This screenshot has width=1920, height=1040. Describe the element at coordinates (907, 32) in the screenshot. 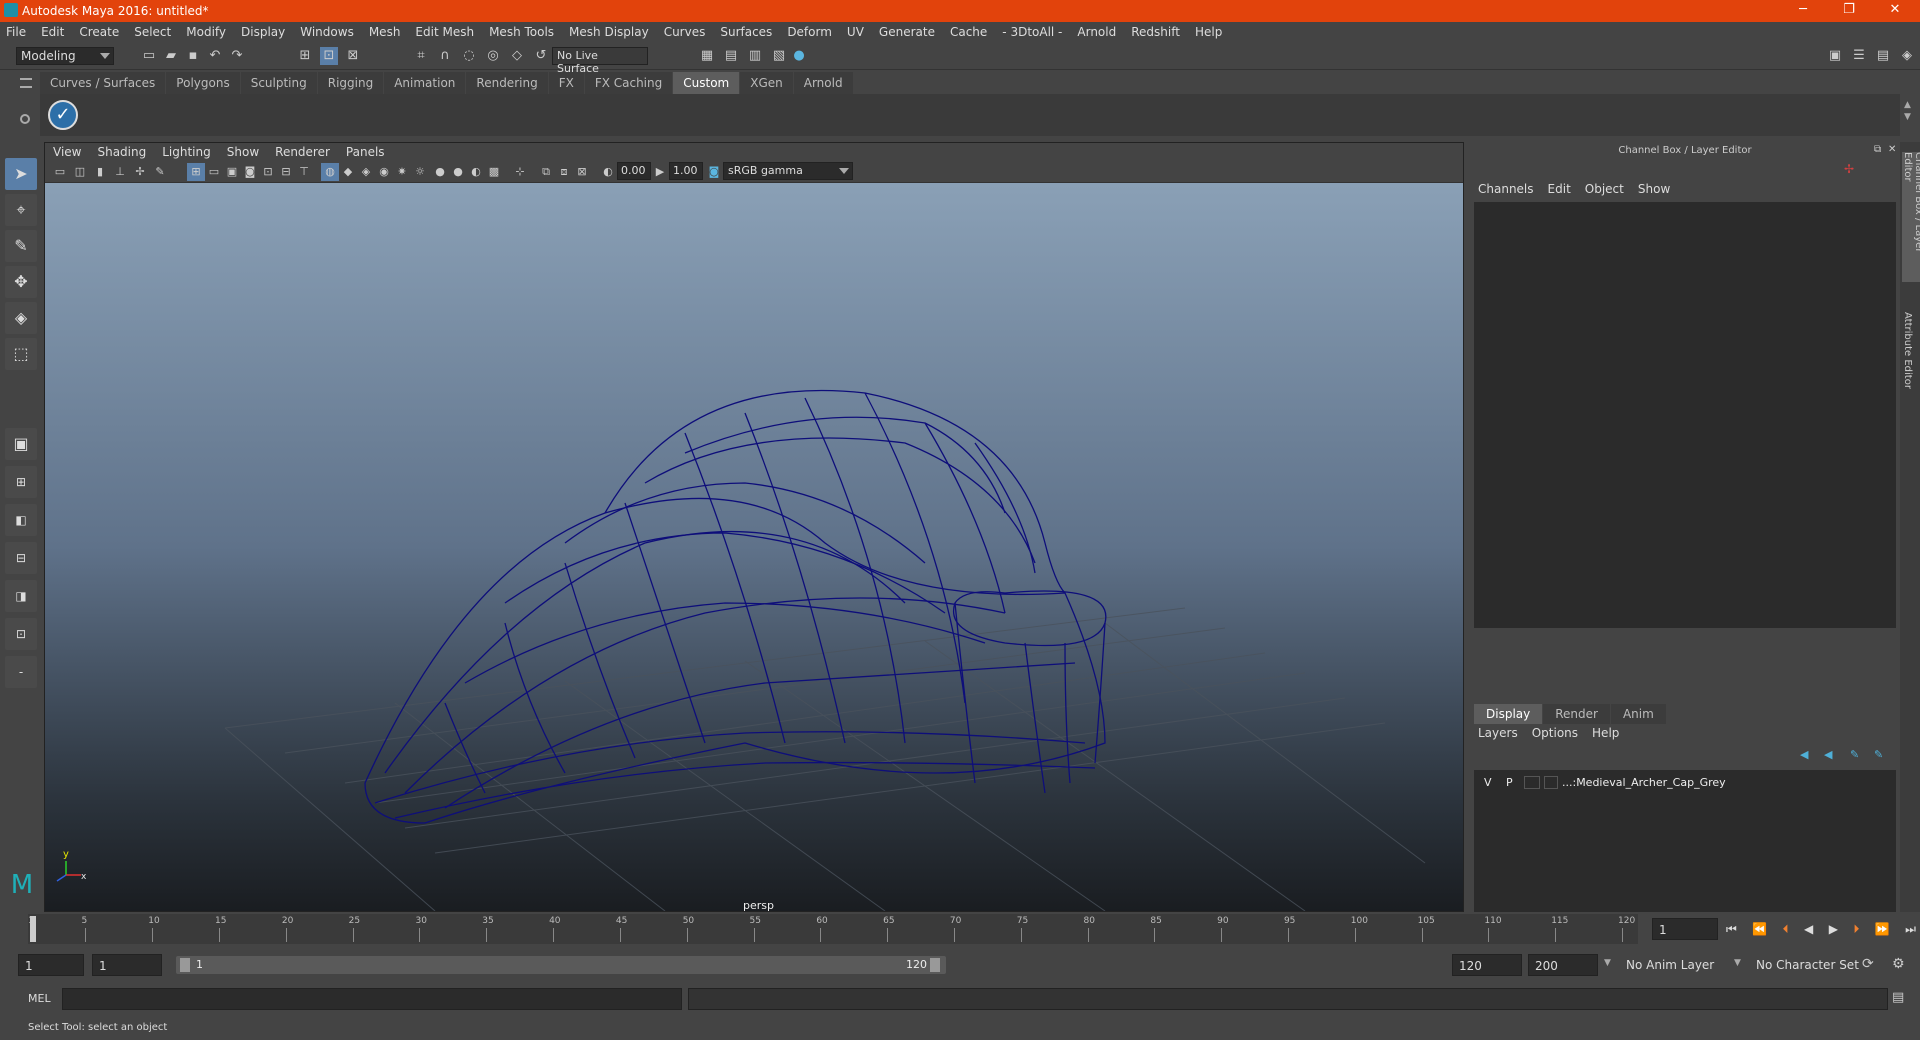

I see `menu-item: Generate` at that location.